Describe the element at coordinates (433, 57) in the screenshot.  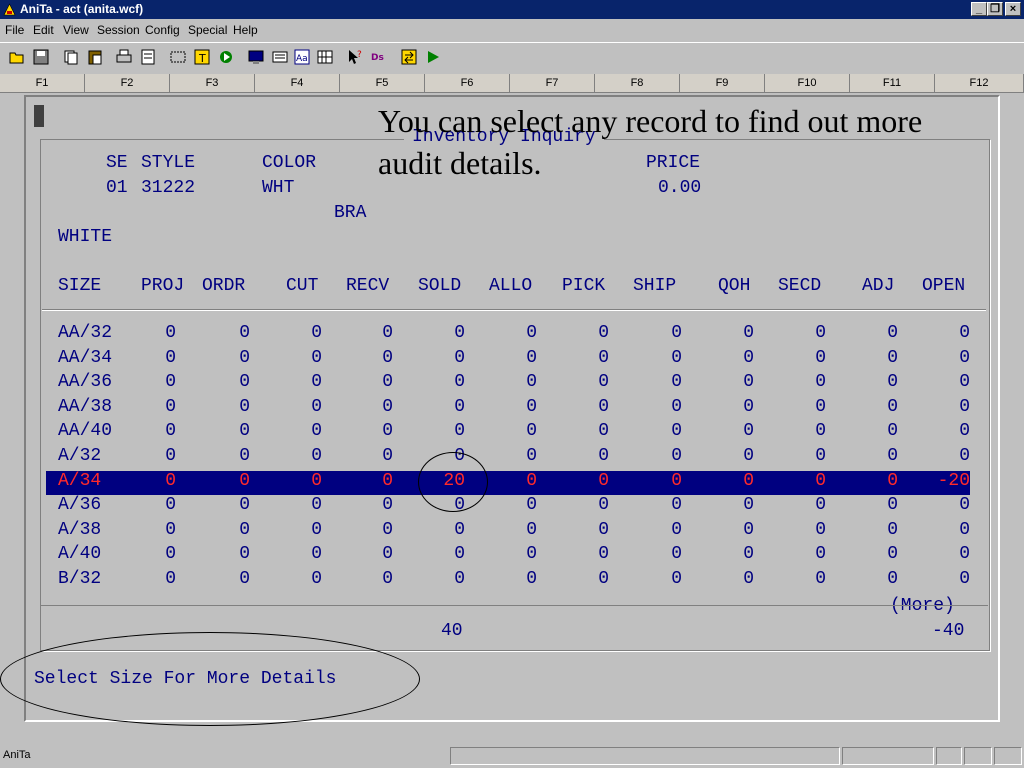
I see `play-icon` at that location.